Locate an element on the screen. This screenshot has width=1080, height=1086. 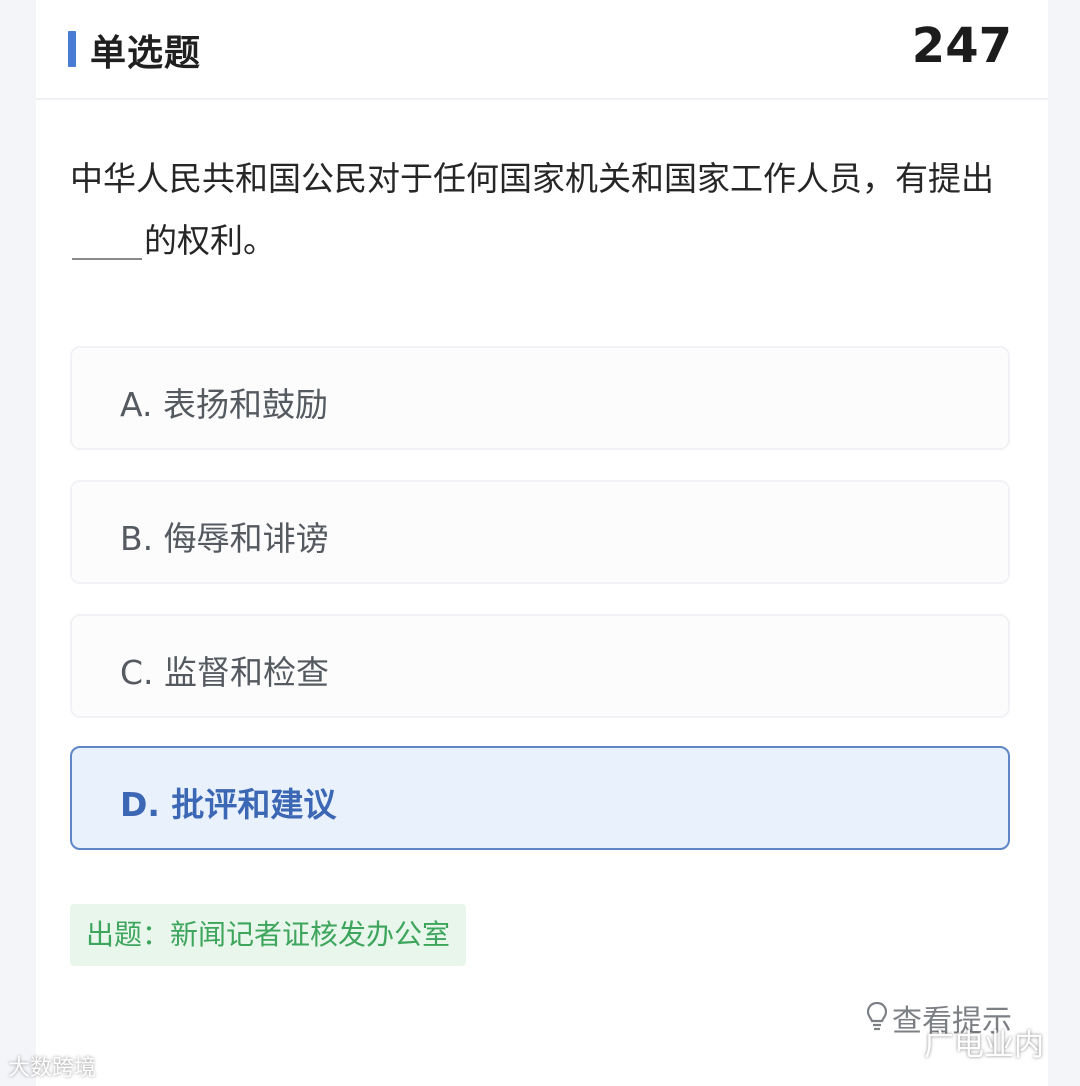
question-header: 单选题 247 is located at coordinates (542, 50).